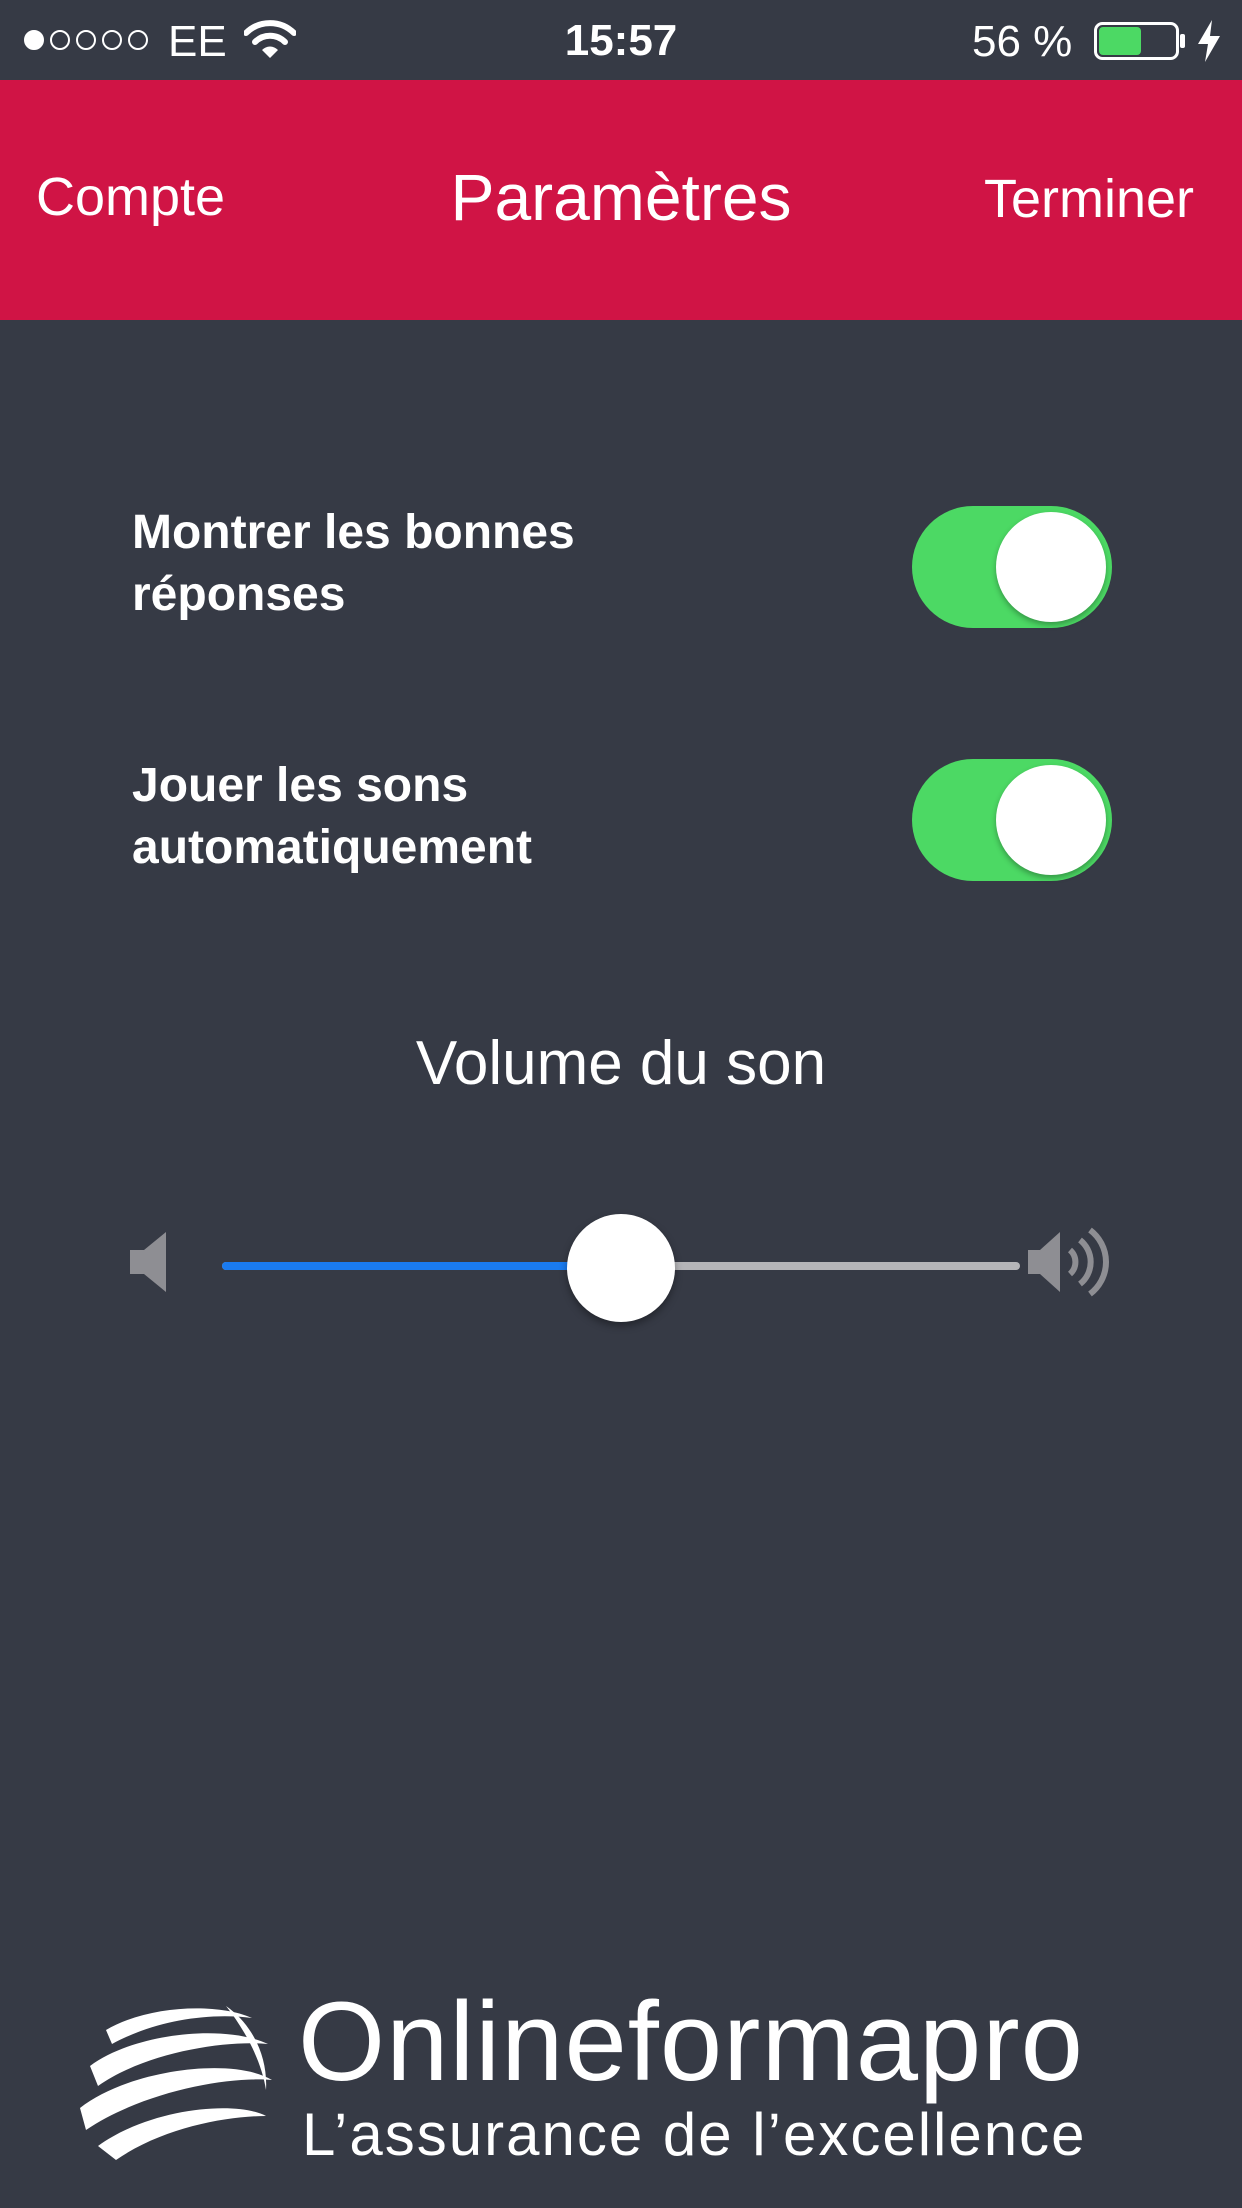 This screenshot has height=2208, width=1242. What do you see at coordinates (332, 847) in the screenshot?
I see `autoplay-sounds-label-line2: automatiquement` at bounding box center [332, 847].